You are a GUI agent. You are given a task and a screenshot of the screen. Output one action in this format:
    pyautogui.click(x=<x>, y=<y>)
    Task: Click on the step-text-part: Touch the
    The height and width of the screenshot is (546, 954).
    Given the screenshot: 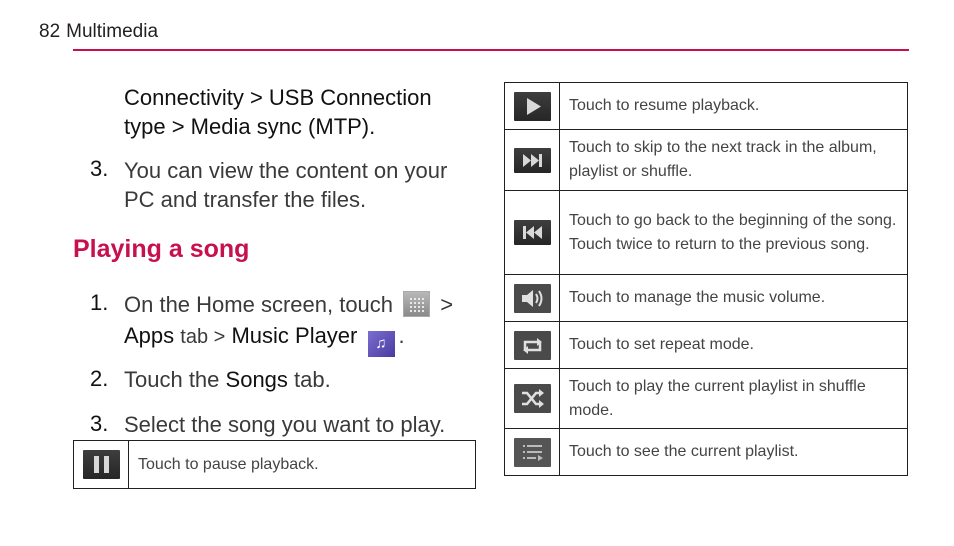 What is the action you would take?
    pyautogui.click(x=172, y=379)
    